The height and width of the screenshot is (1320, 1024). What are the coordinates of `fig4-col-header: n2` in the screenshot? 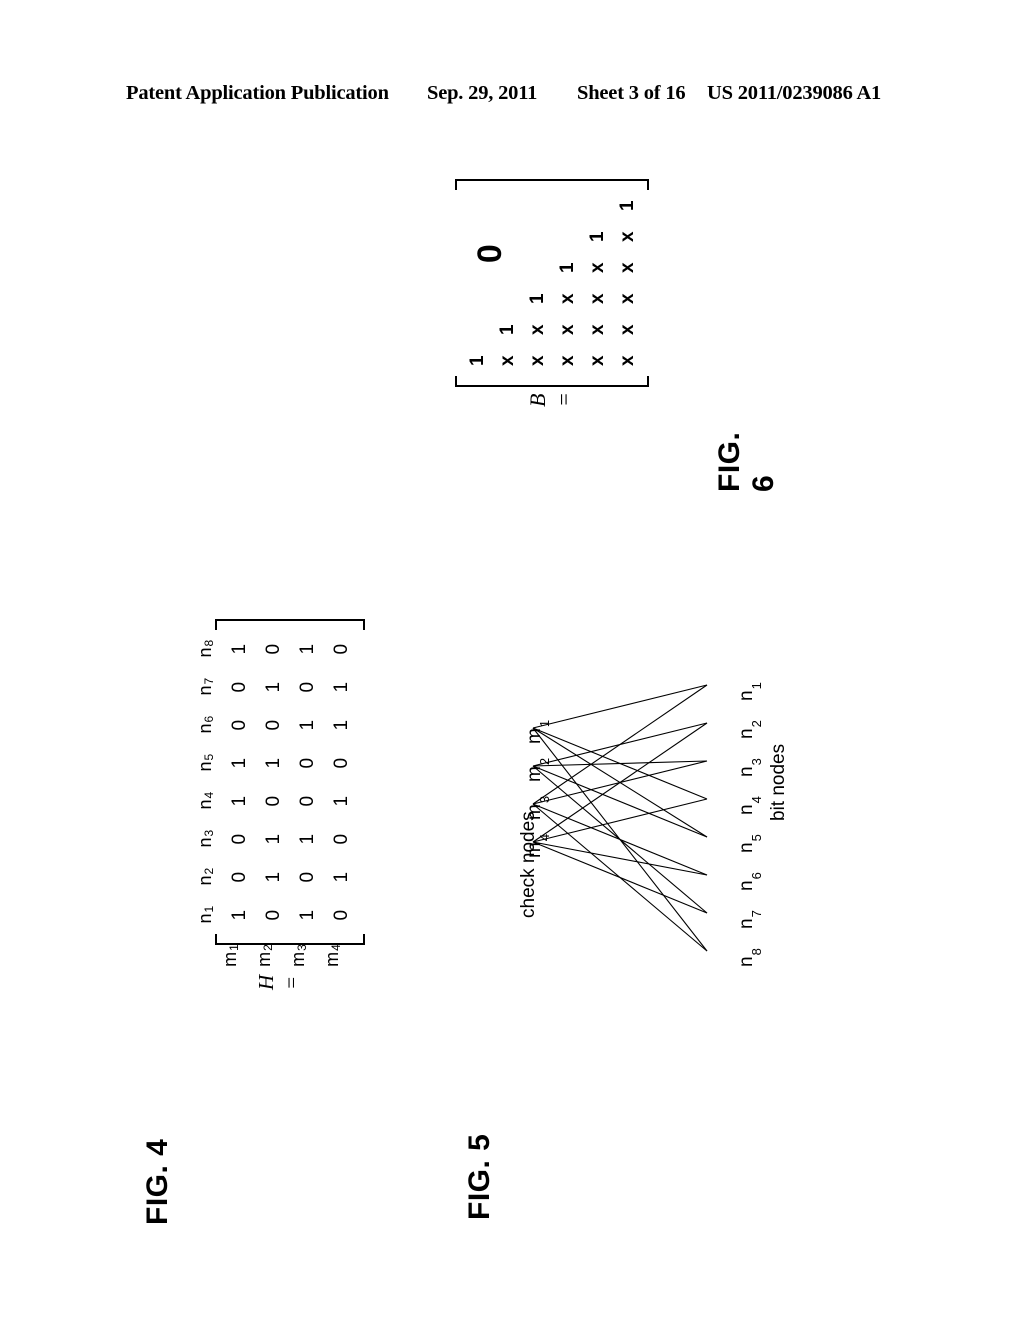 It's located at (205, 876).